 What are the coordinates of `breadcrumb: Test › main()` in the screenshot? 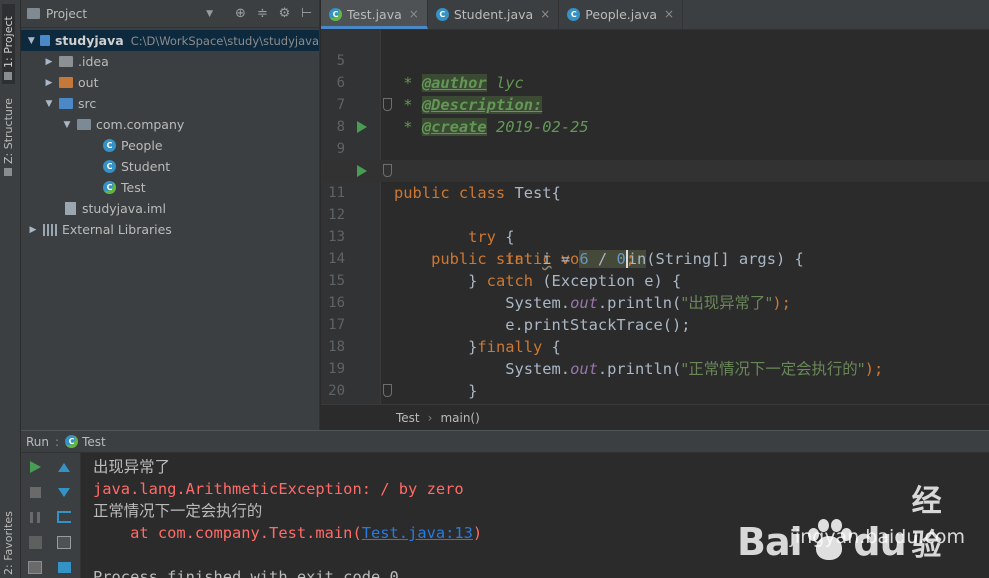 It's located at (655, 417).